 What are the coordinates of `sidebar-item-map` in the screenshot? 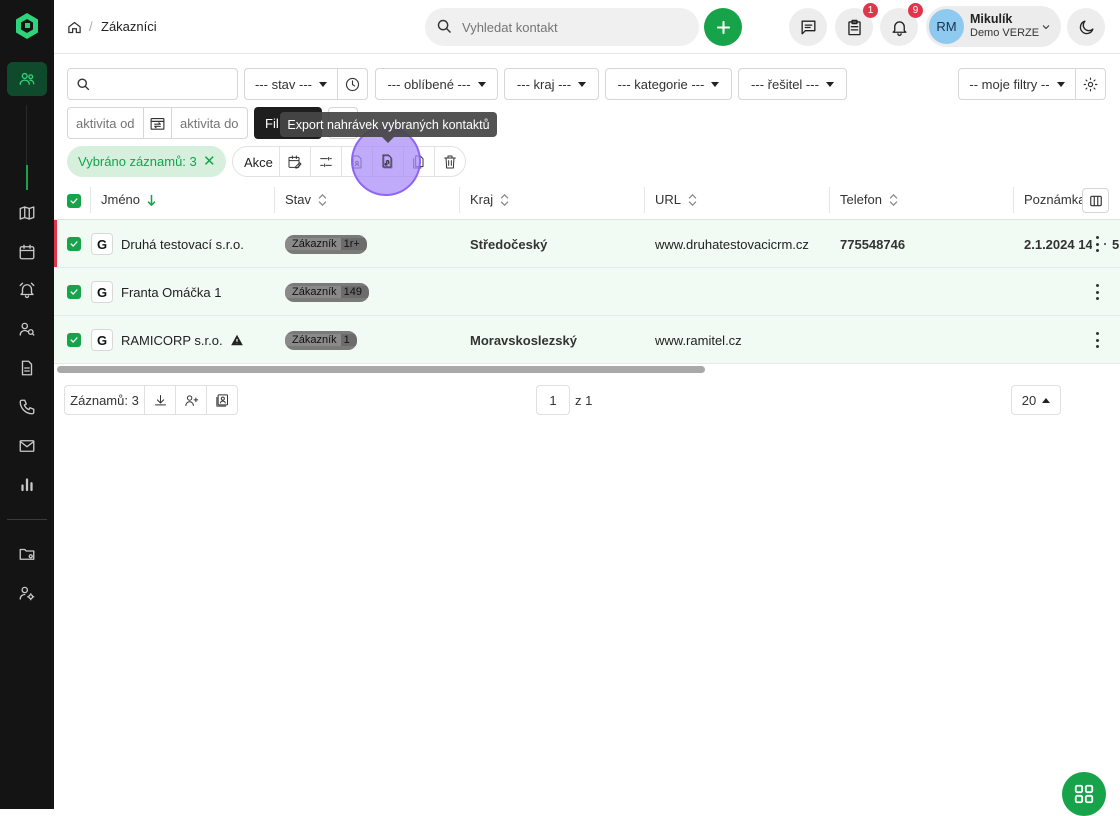 It's located at (27, 213).